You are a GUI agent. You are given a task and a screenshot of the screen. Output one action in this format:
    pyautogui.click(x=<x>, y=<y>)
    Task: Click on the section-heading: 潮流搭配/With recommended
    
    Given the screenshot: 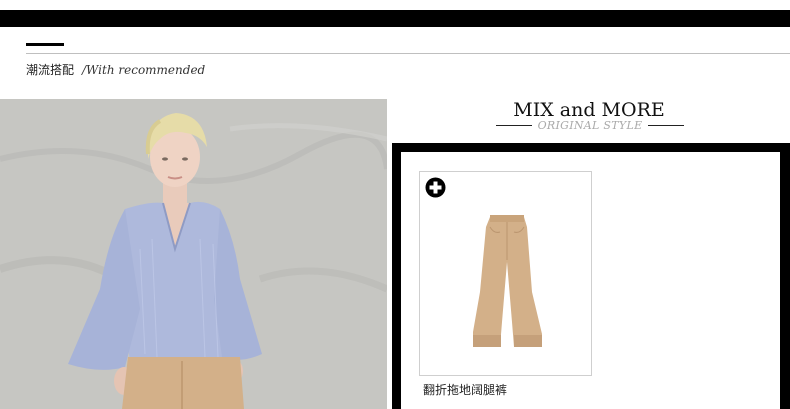 What is the action you would take?
    pyautogui.click(x=115, y=70)
    